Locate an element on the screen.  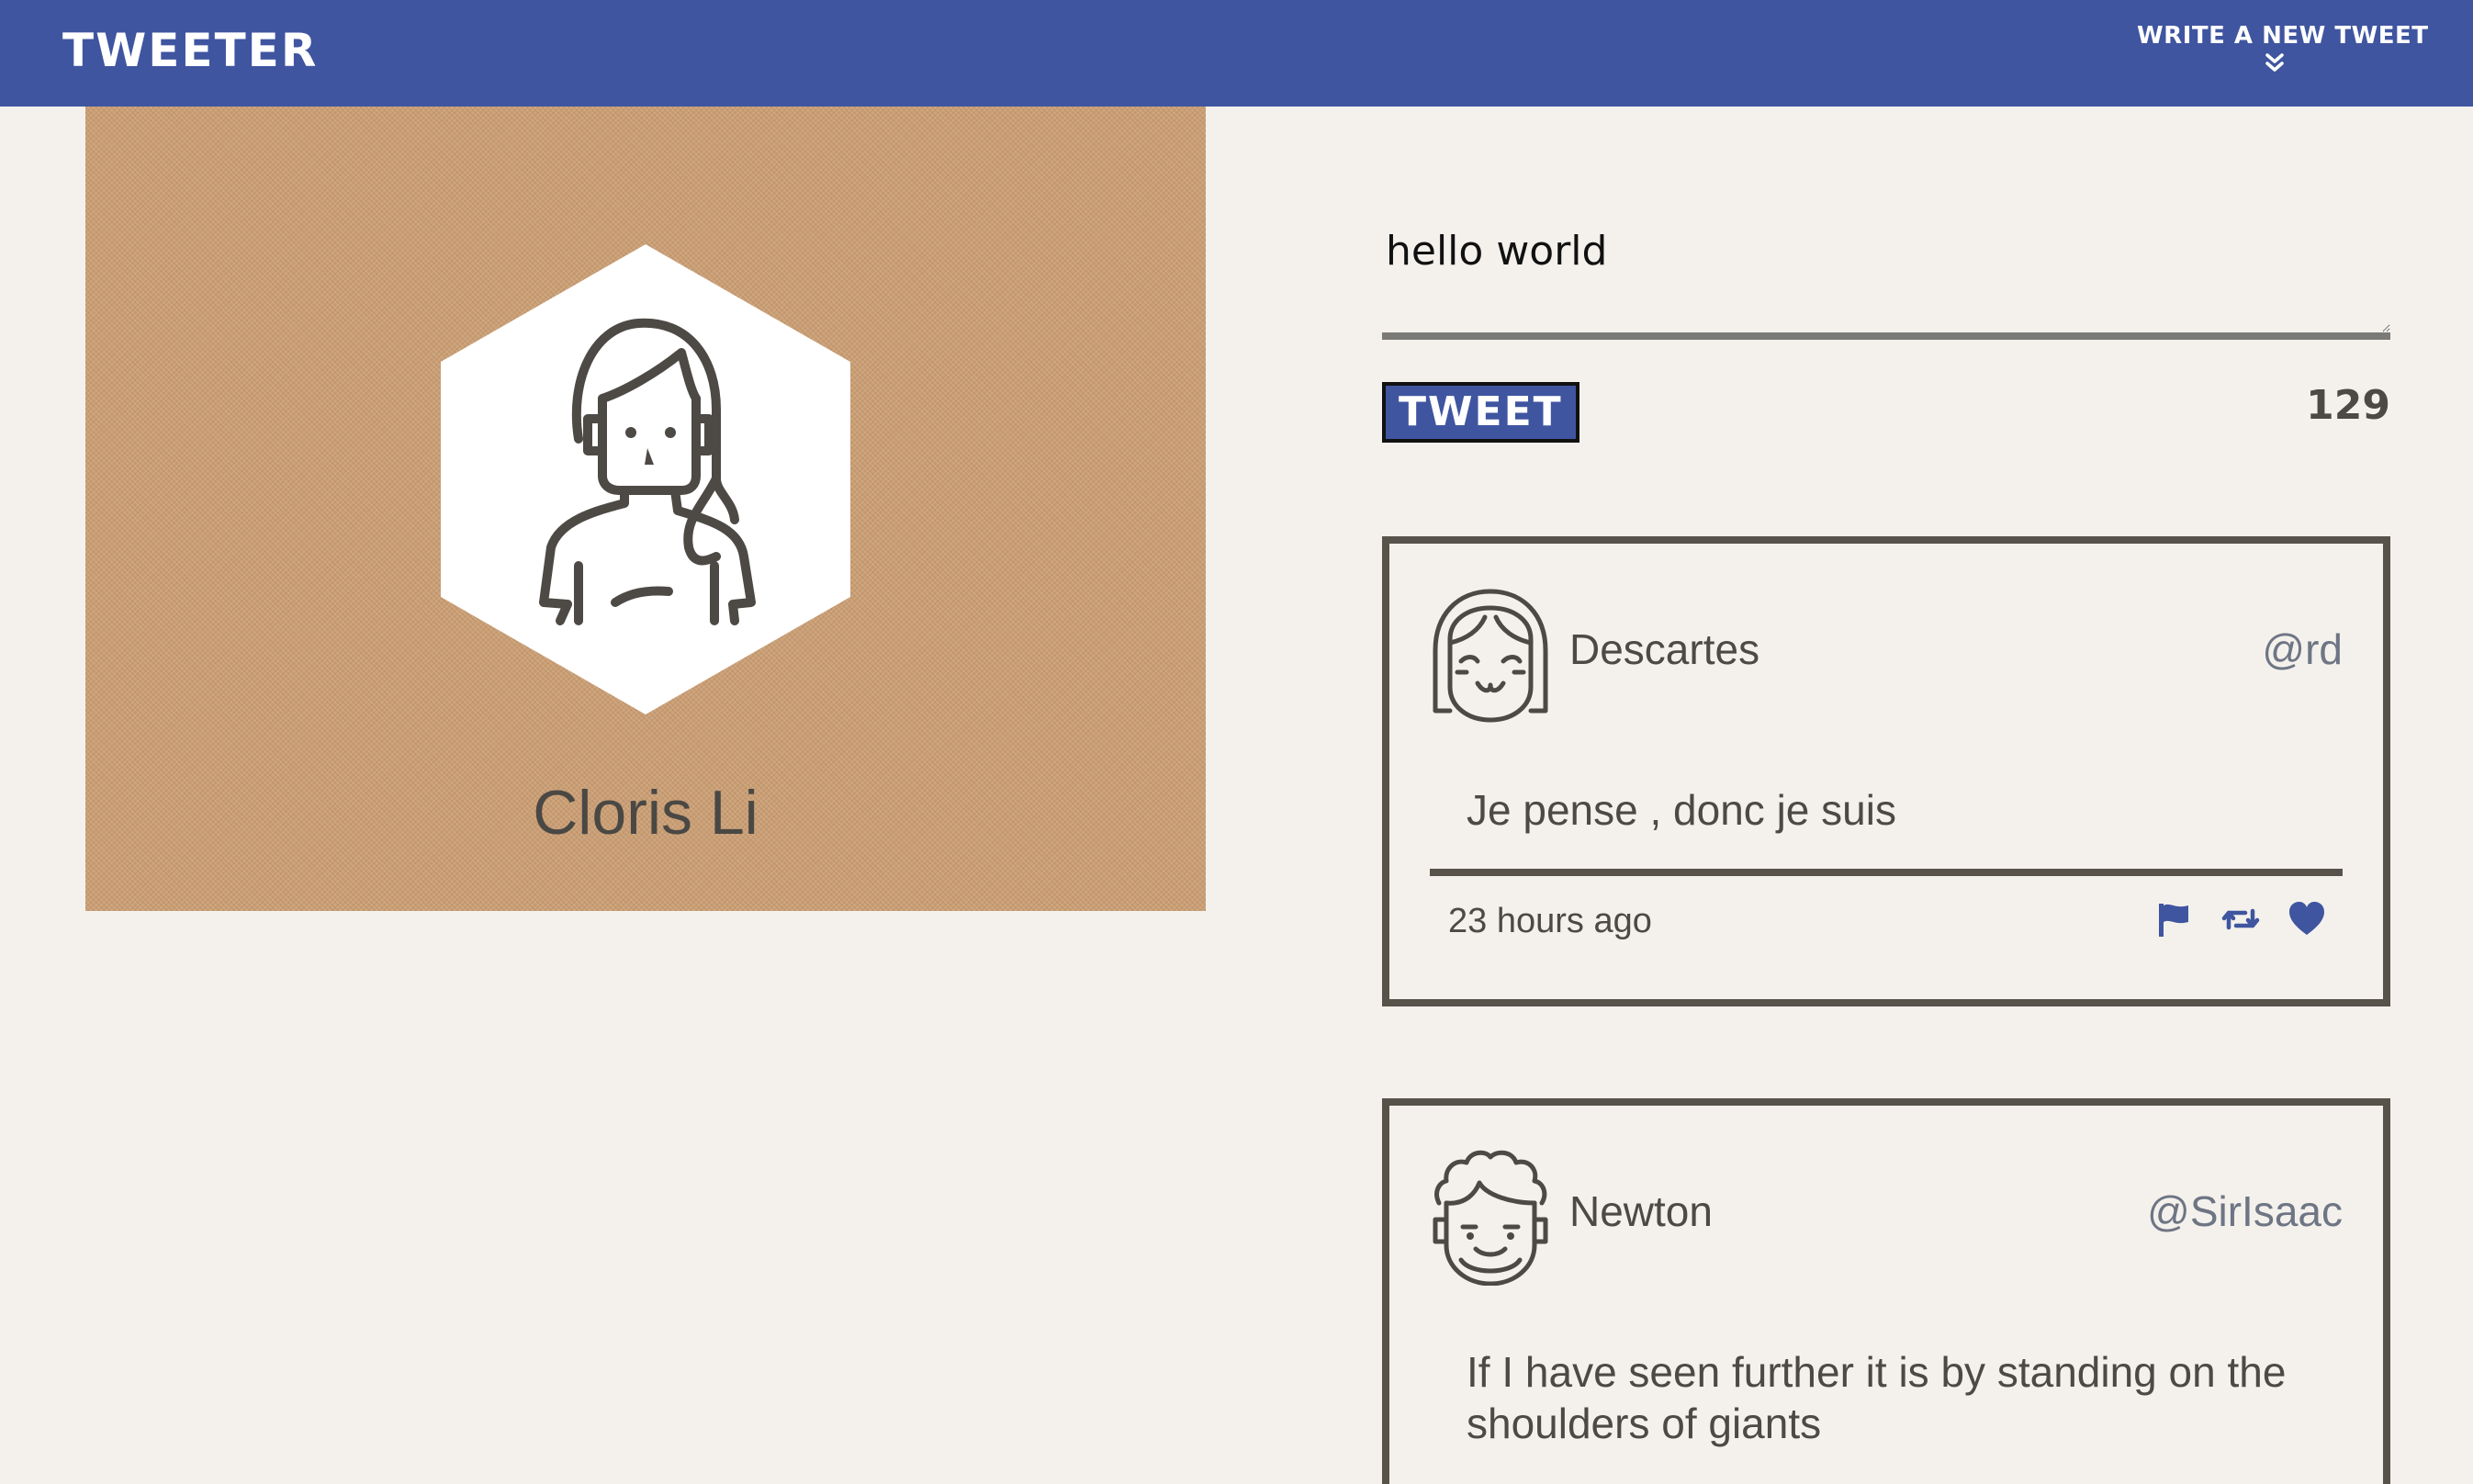
heart-icon is located at coordinates (2307, 920).